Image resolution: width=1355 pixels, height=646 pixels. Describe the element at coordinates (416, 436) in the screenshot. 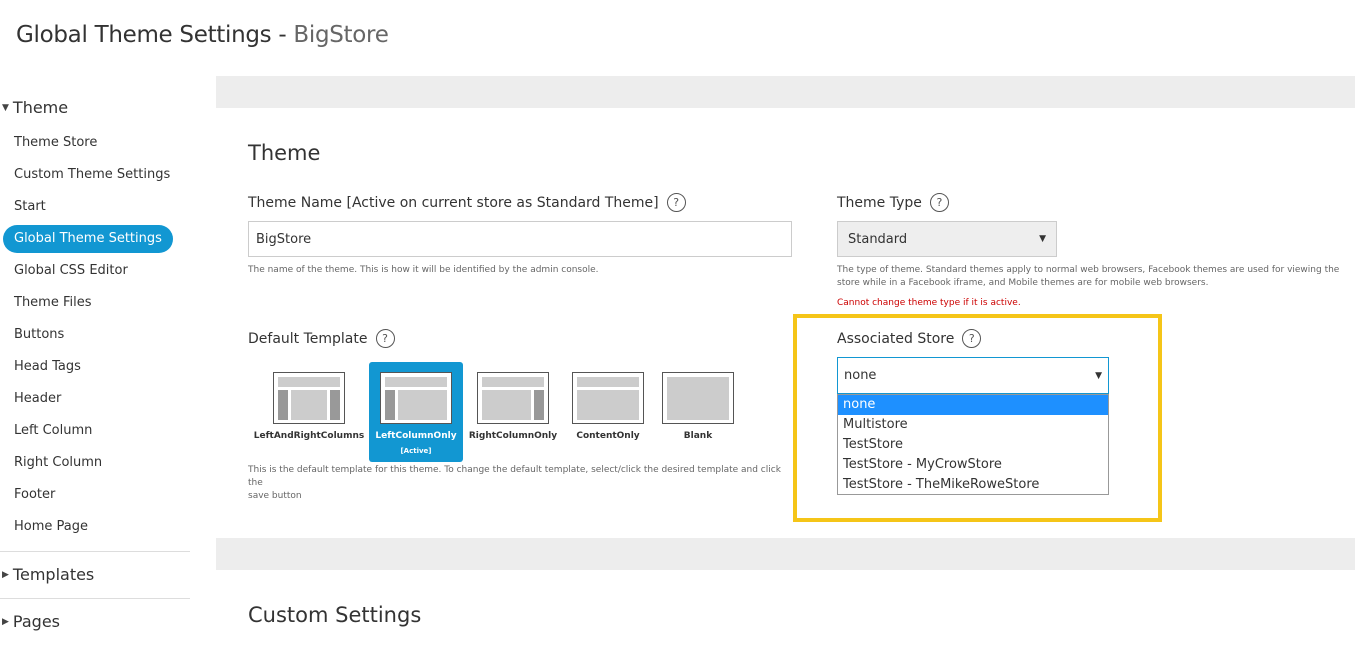

I see `template-label: LeftColumnOnly` at that location.